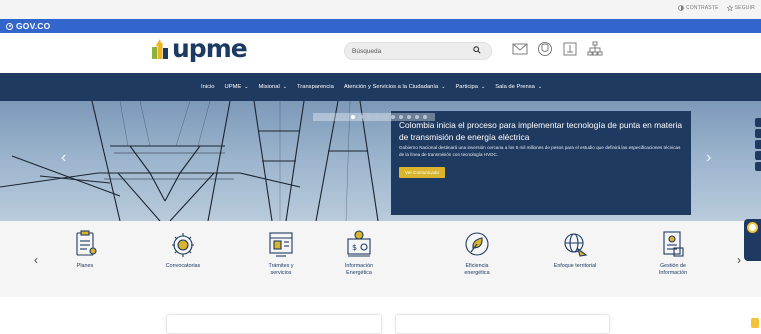  What do you see at coordinates (359, 269) in the screenshot?
I see `quick-link-label: Información Energética` at bounding box center [359, 269].